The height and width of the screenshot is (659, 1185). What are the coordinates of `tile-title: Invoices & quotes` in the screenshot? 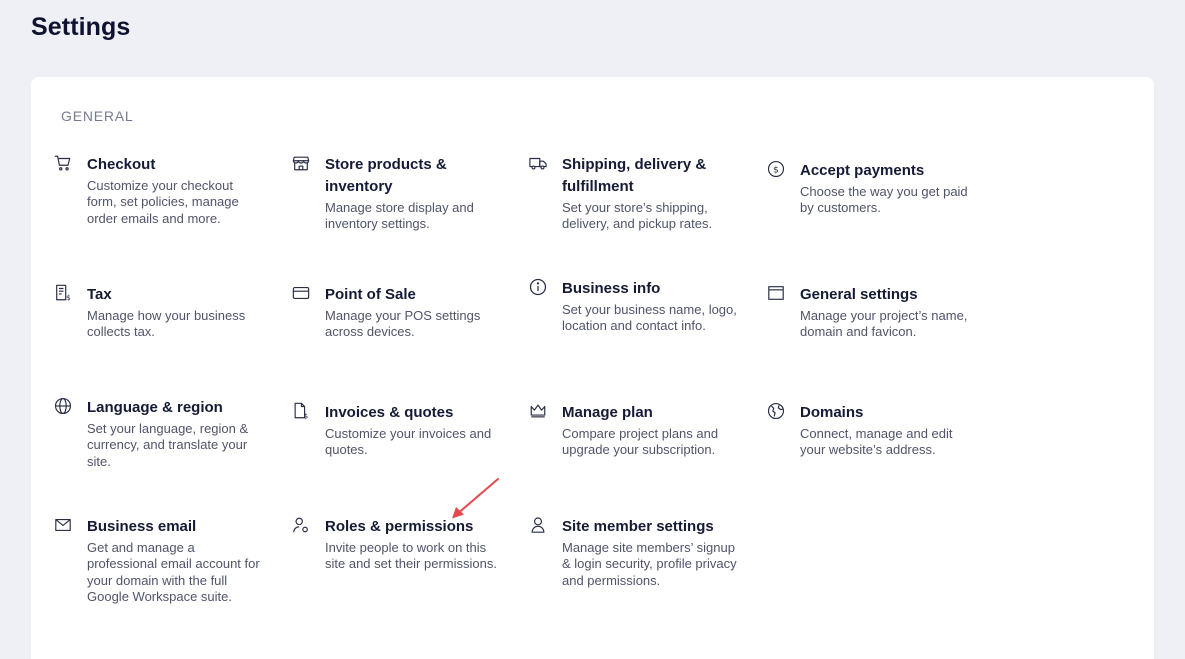 It's located at (389, 412).